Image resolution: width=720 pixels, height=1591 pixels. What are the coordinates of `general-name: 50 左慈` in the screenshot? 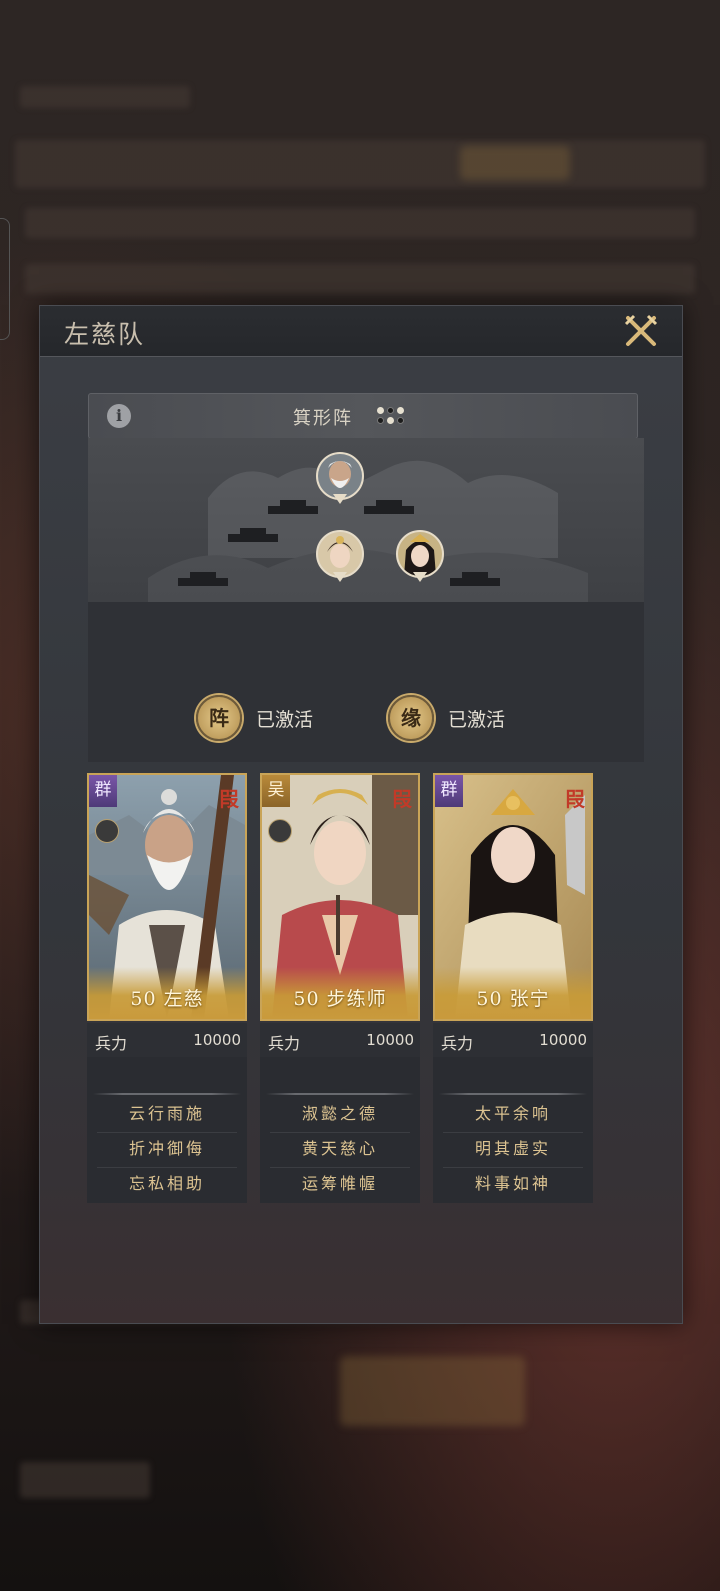 It's located at (167, 999).